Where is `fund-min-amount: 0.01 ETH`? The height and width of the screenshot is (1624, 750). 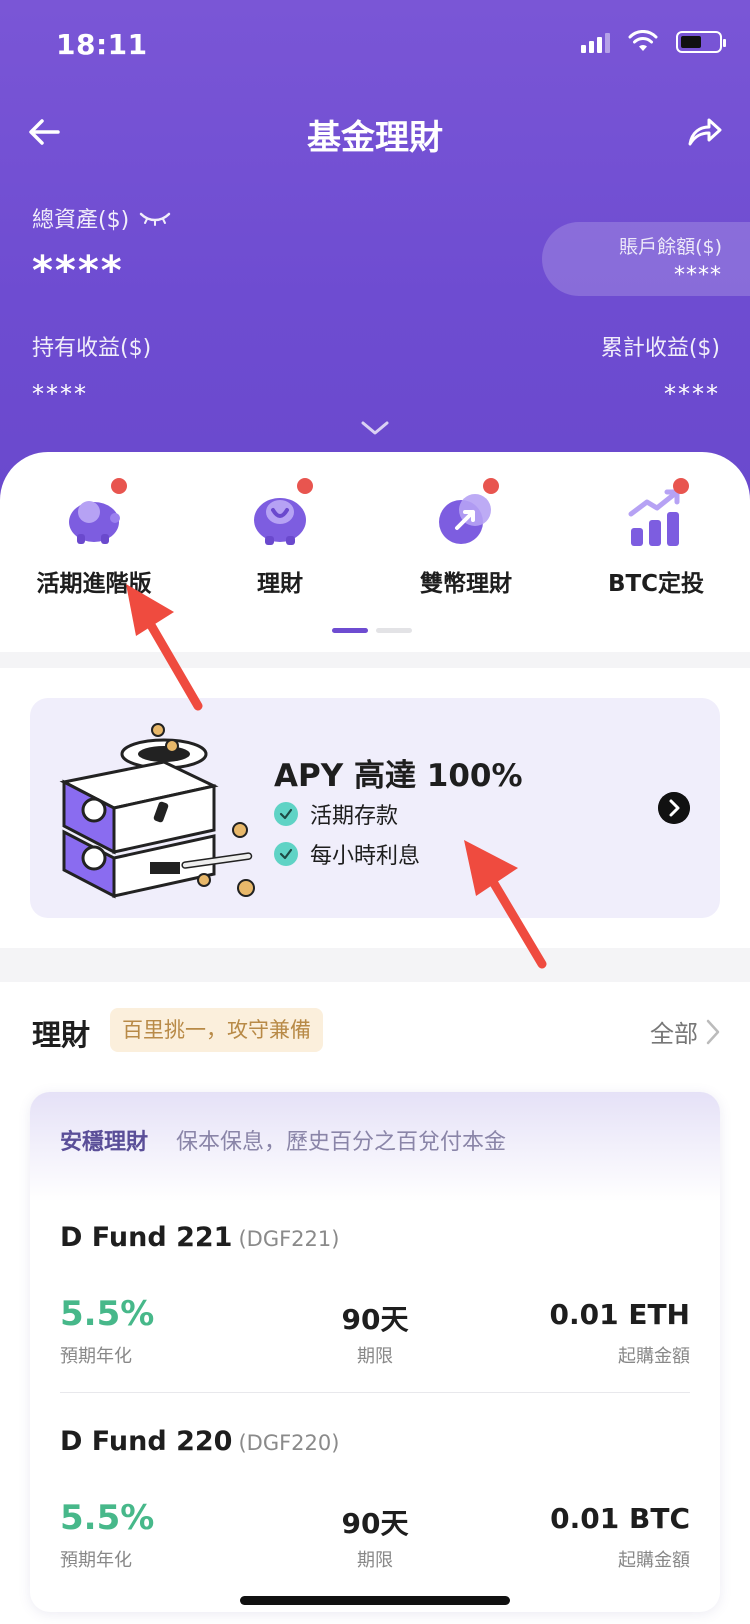 fund-min-amount: 0.01 ETH is located at coordinates (620, 1314).